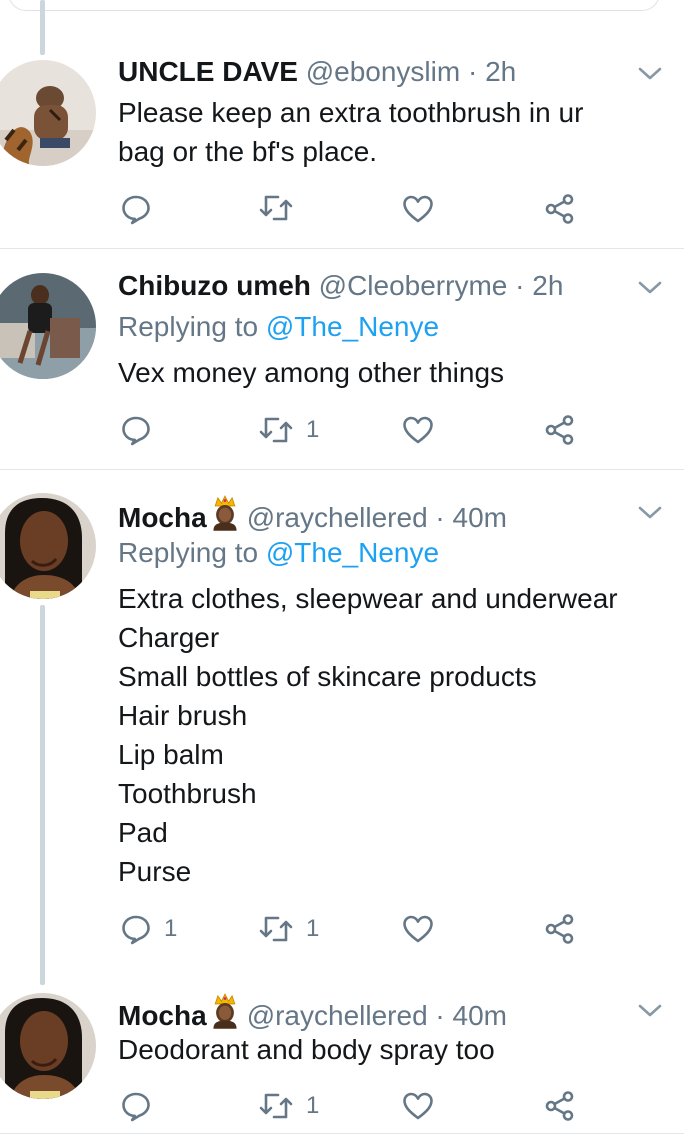 The width and height of the screenshot is (684, 1139). What do you see at coordinates (383, 71) in the screenshot?
I see `user-handle: @ebonyslim` at bounding box center [383, 71].